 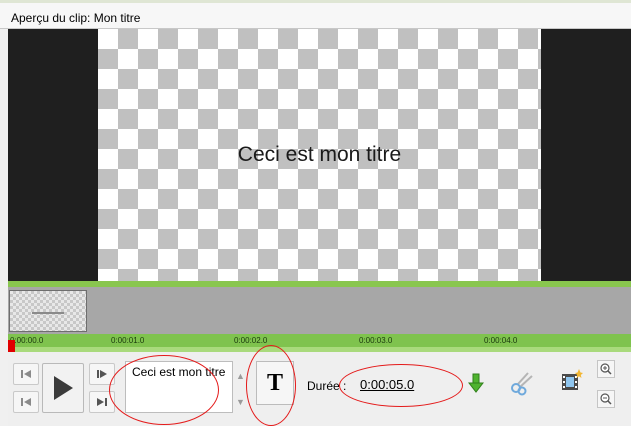 I want to click on ruler-tick: 0:00:03.0, so click(x=376, y=340).